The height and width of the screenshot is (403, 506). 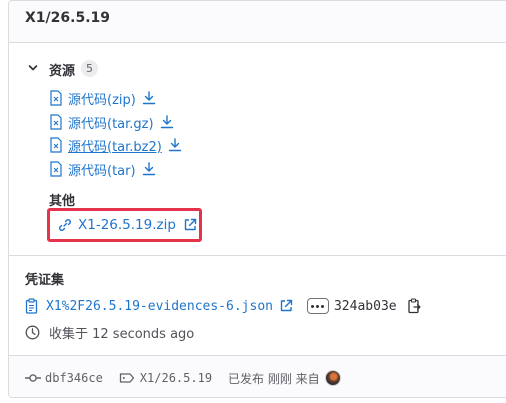 What do you see at coordinates (31, 306) in the screenshot?
I see `clipboard-icon` at bounding box center [31, 306].